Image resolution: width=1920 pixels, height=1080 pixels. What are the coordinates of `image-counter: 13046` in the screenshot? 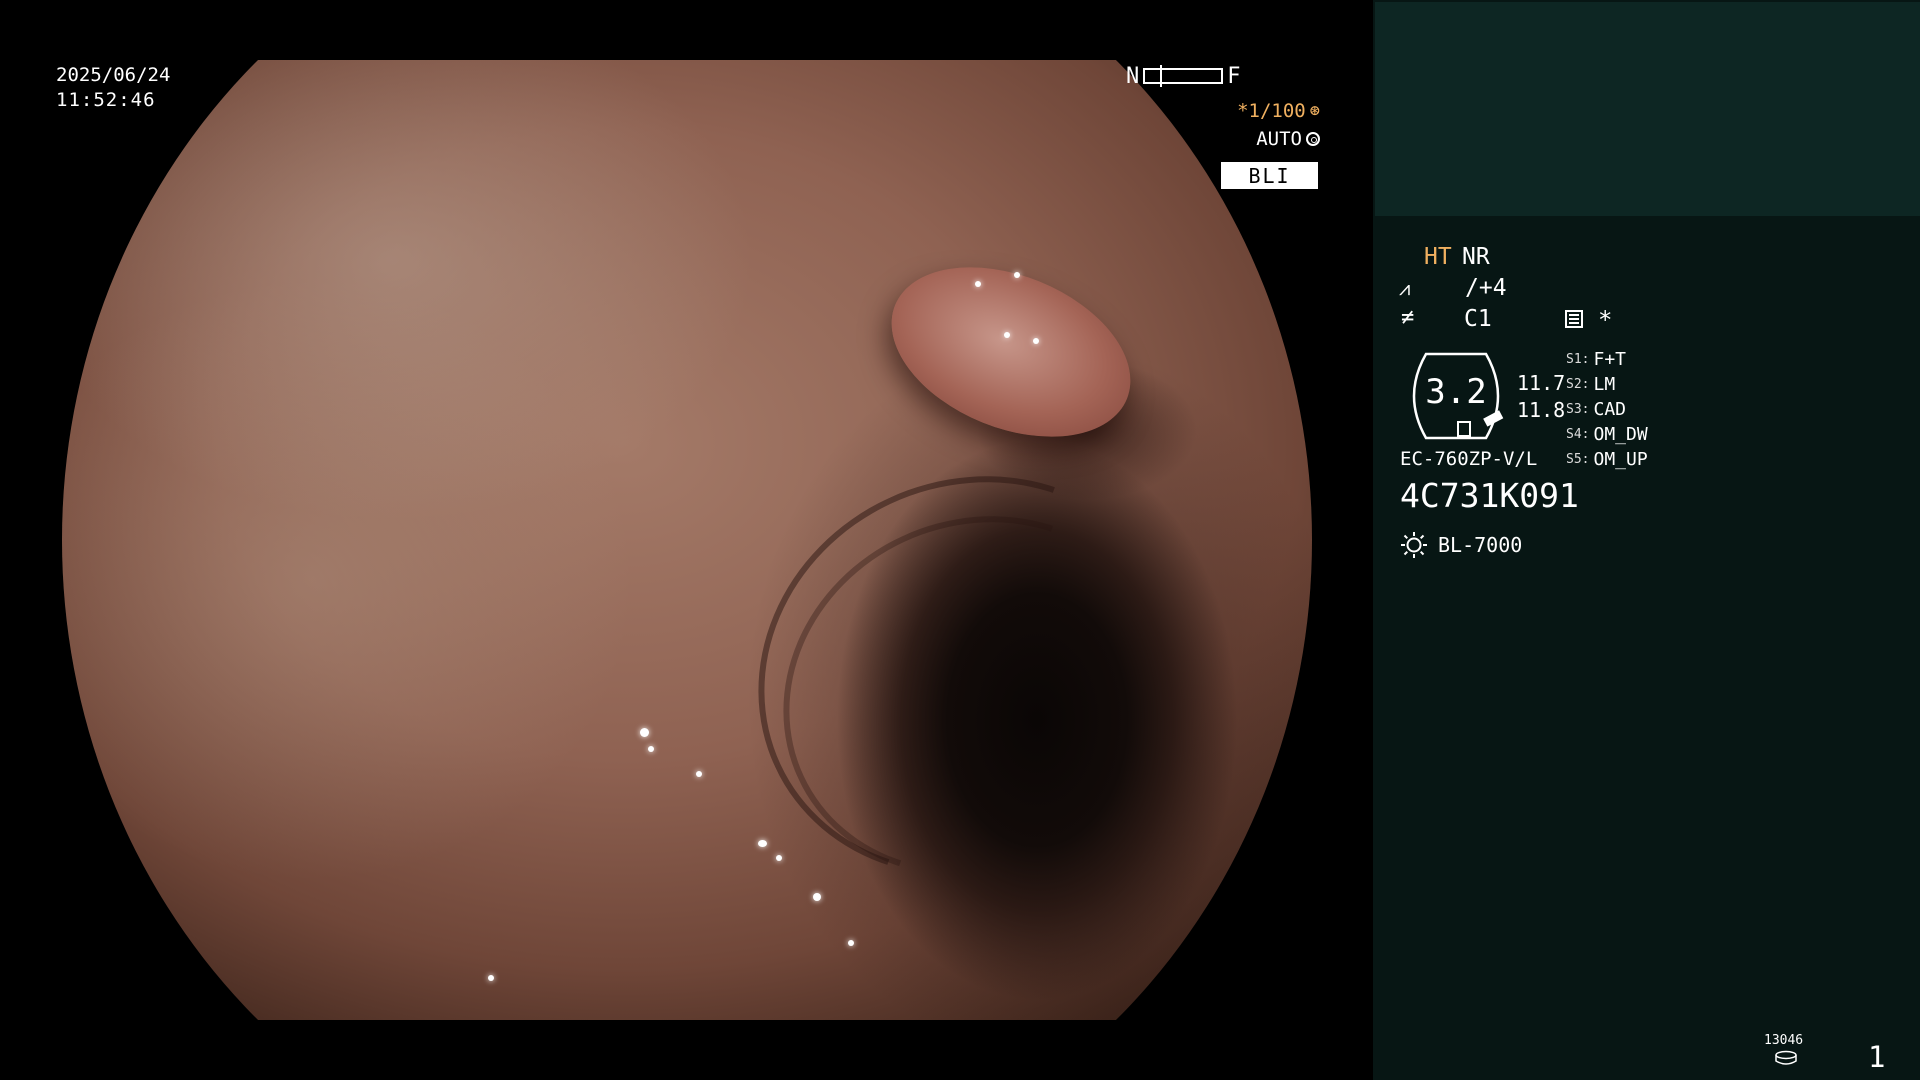 It's located at (1784, 1040).